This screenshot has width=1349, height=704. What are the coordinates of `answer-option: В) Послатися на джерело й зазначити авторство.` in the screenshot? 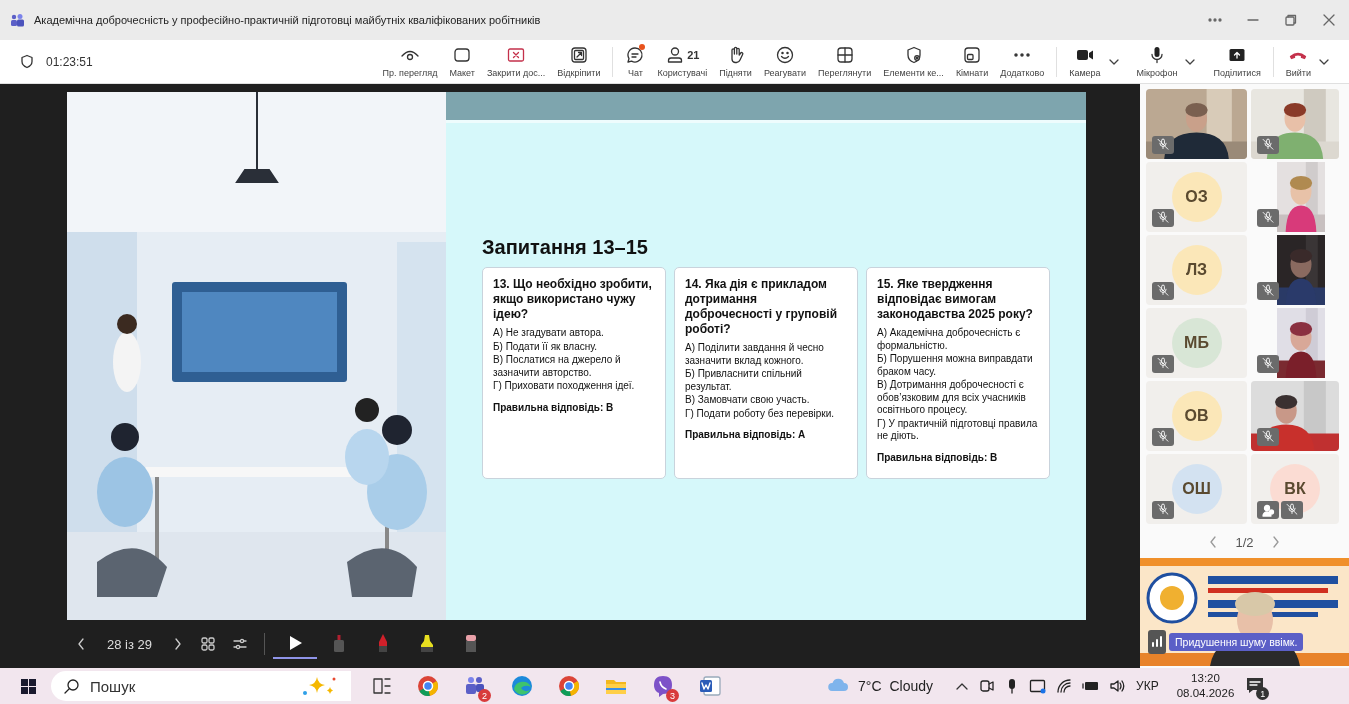 It's located at (574, 366).